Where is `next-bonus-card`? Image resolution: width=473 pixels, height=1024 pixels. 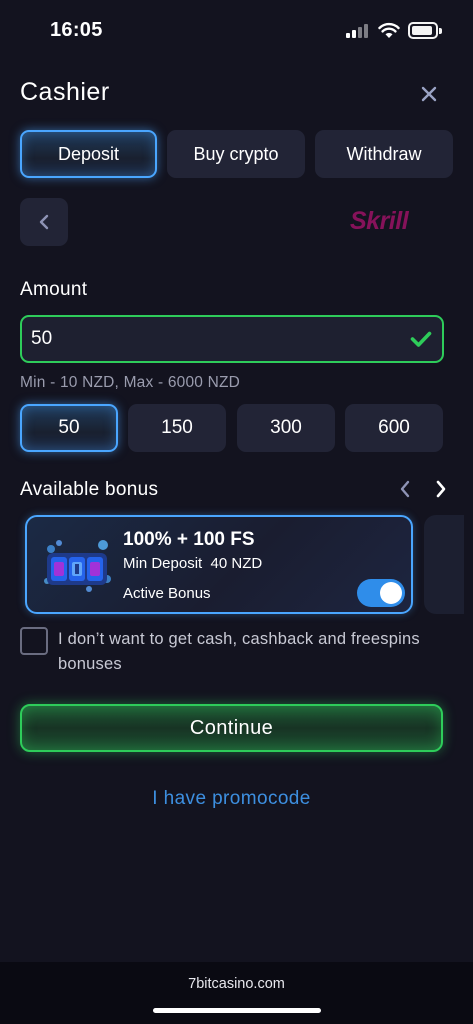 next-bonus-card is located at coordinates (444, 564).